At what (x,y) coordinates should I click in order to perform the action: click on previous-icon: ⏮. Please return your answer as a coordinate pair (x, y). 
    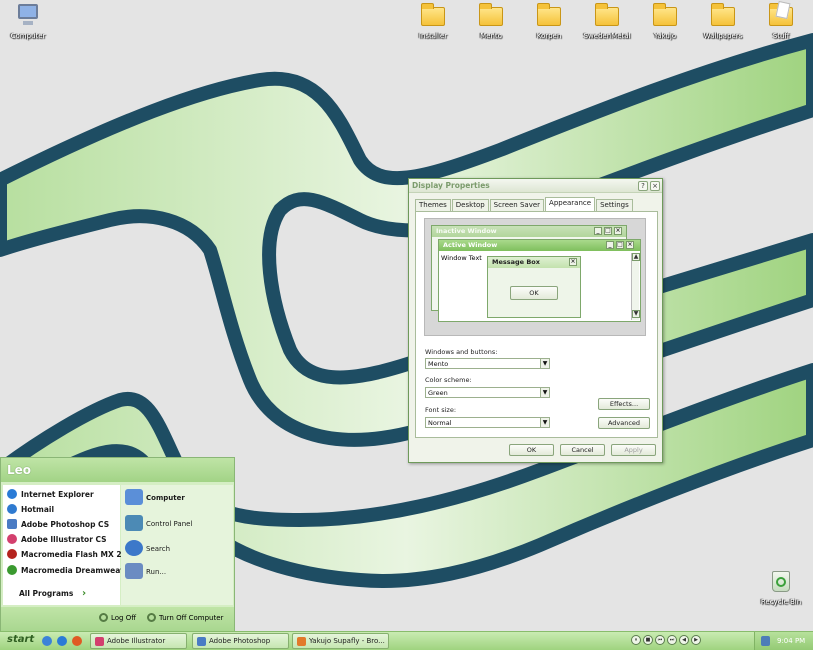
    Looking at the image, I should click on (660, 640).